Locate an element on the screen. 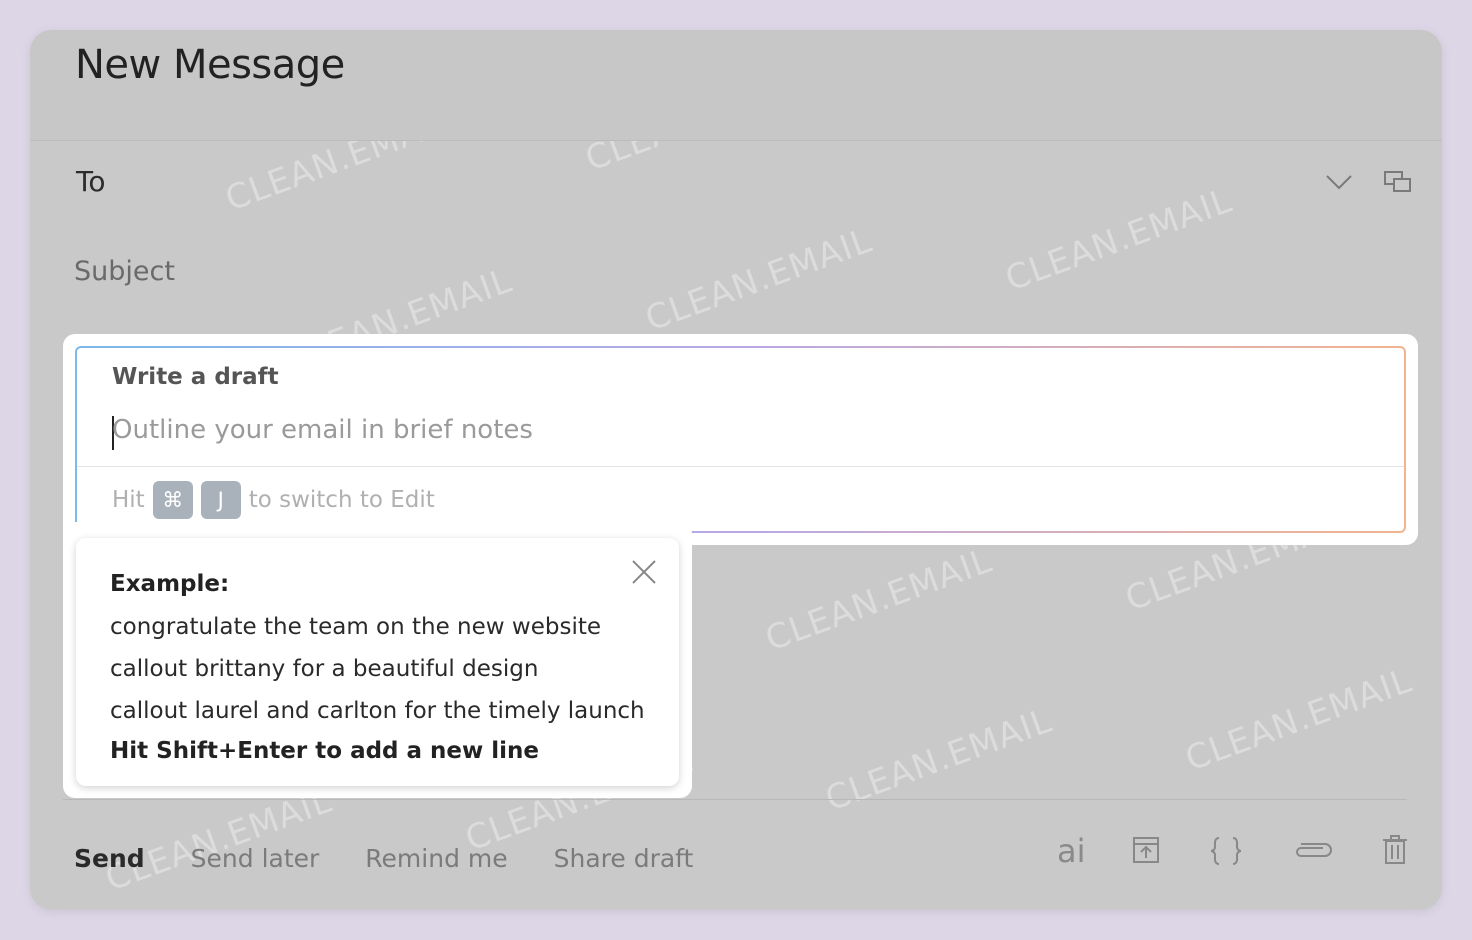 The height and width of the screenshot is (940, 1472). new-line-hint: Hit Shift+Enter to add a new line is located at coordinates (325, 751).